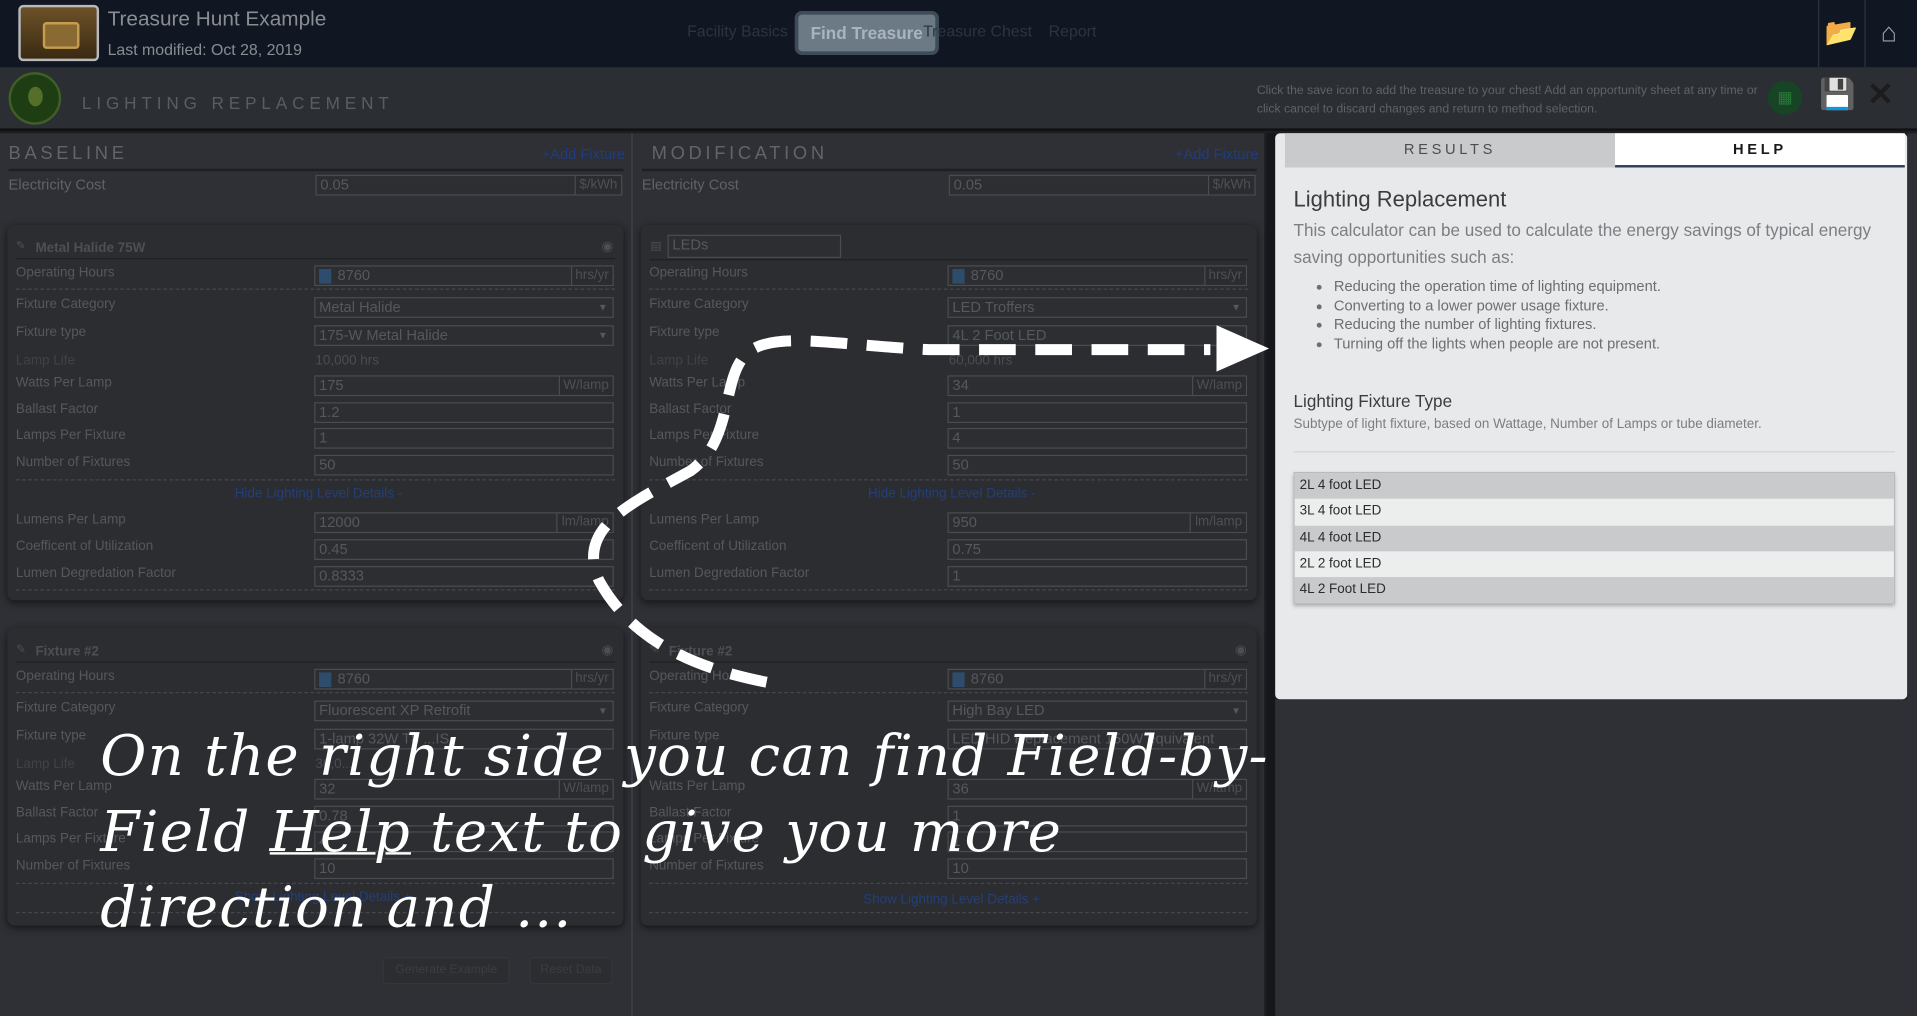  What do you see at coordinates (395, 710) in the screenshot?
I see `value: Fluorescent XP Retrofit` at bounding box center [395, 710].